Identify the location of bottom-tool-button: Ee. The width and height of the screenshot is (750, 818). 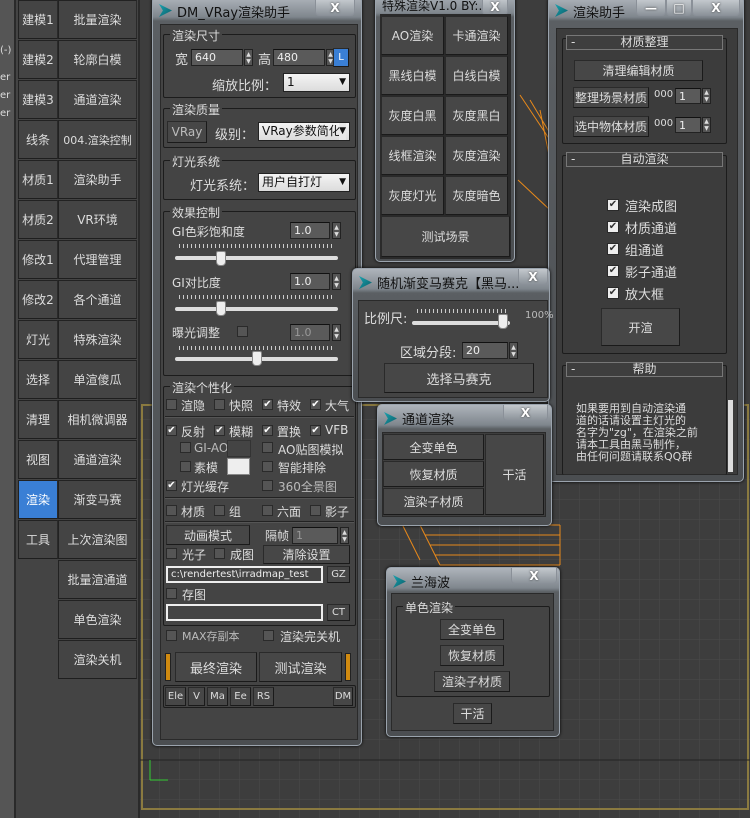
(240, 696).